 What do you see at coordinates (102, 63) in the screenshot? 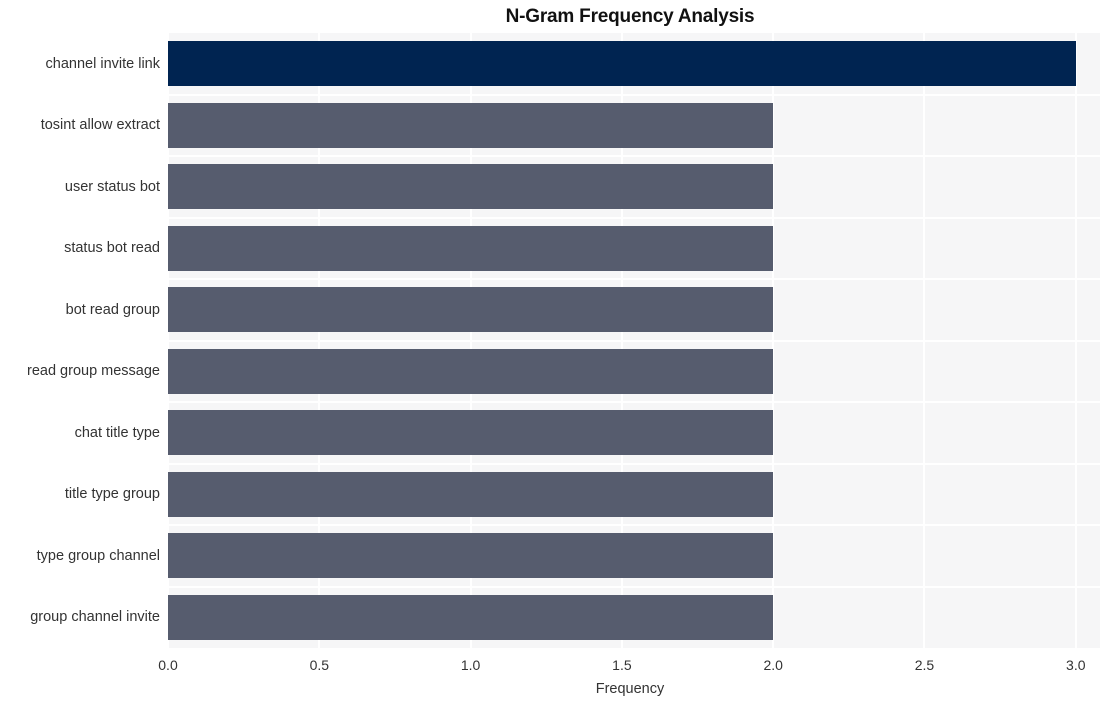
I see `y-axis-tick-label: channel invite link` at bounding box center [102, 63].